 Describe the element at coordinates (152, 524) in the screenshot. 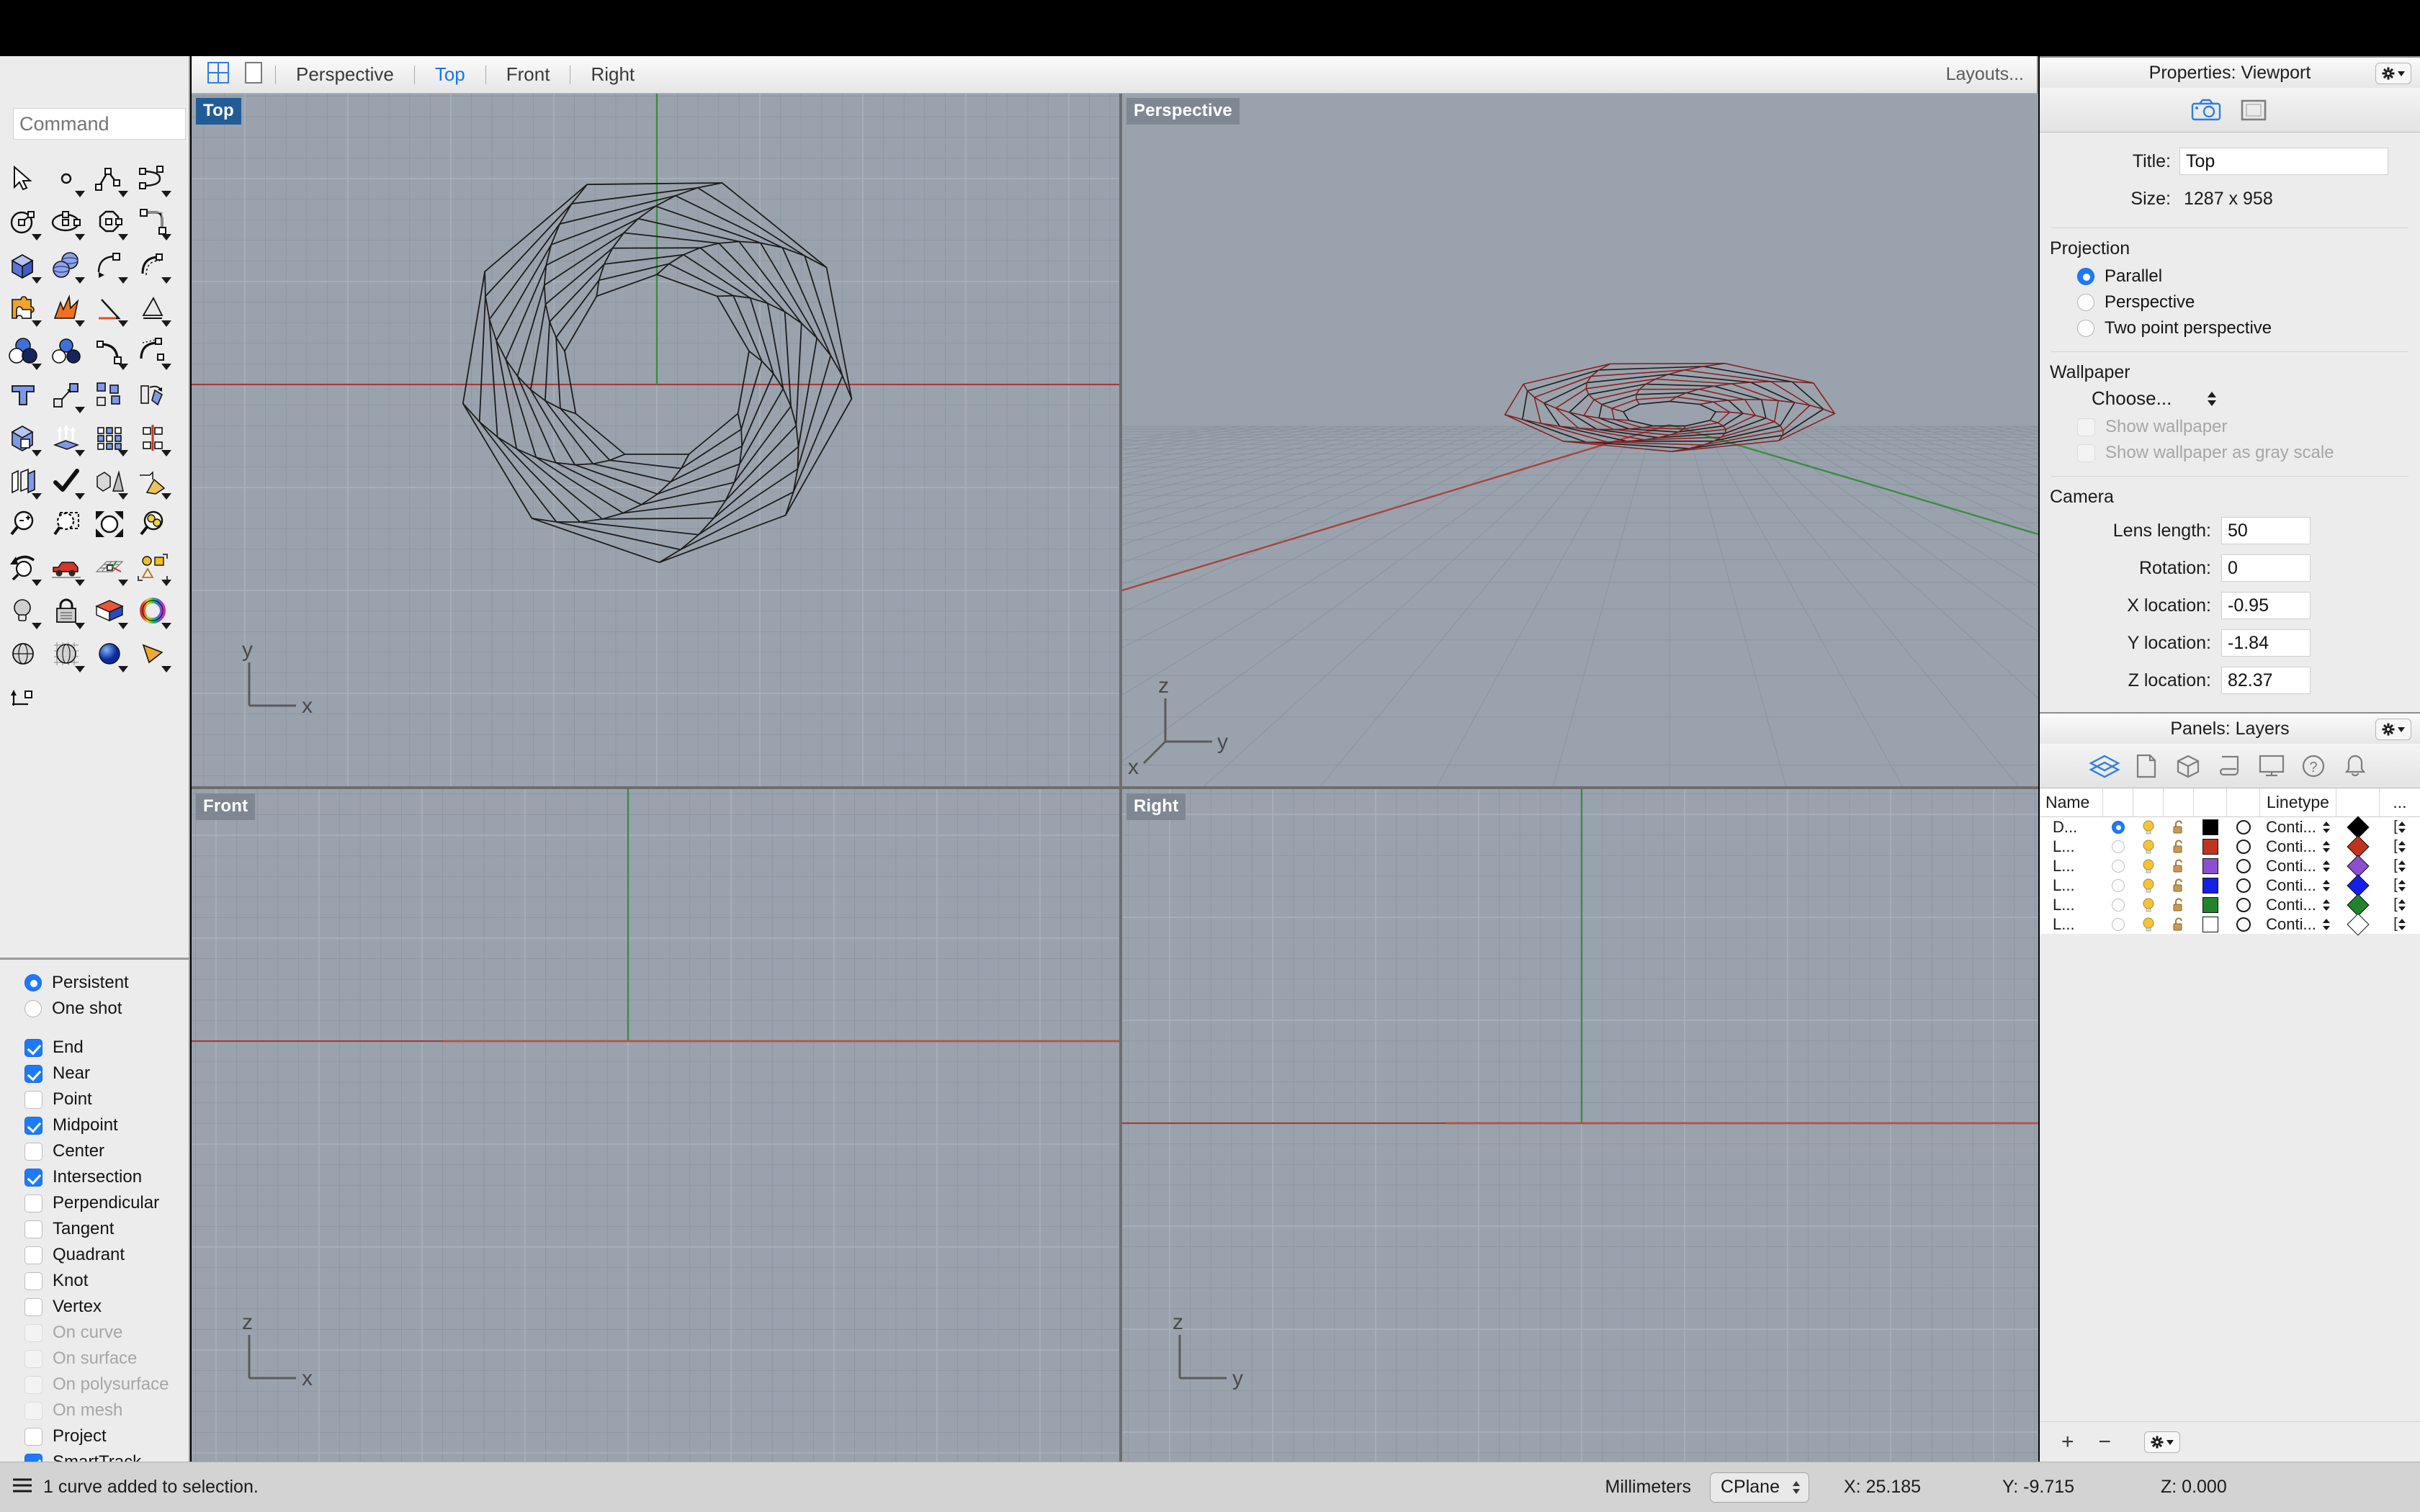

I see `zoom-selected-icon` at that location.